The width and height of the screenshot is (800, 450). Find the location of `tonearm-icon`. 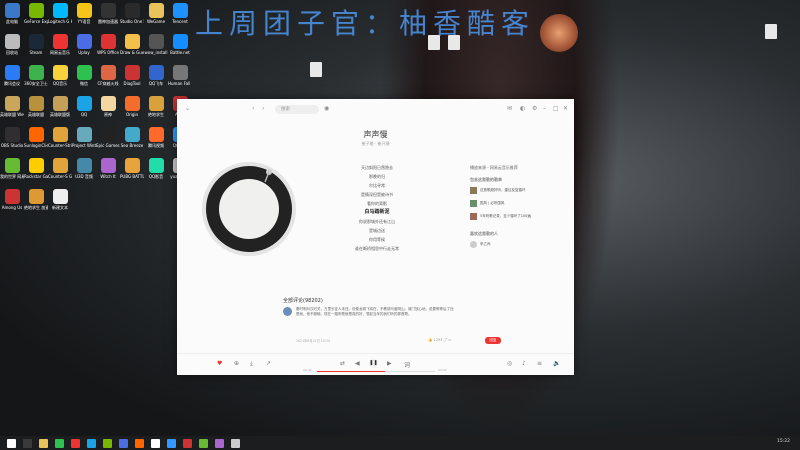

tonearm-icon is located at coordinates (268, 176).